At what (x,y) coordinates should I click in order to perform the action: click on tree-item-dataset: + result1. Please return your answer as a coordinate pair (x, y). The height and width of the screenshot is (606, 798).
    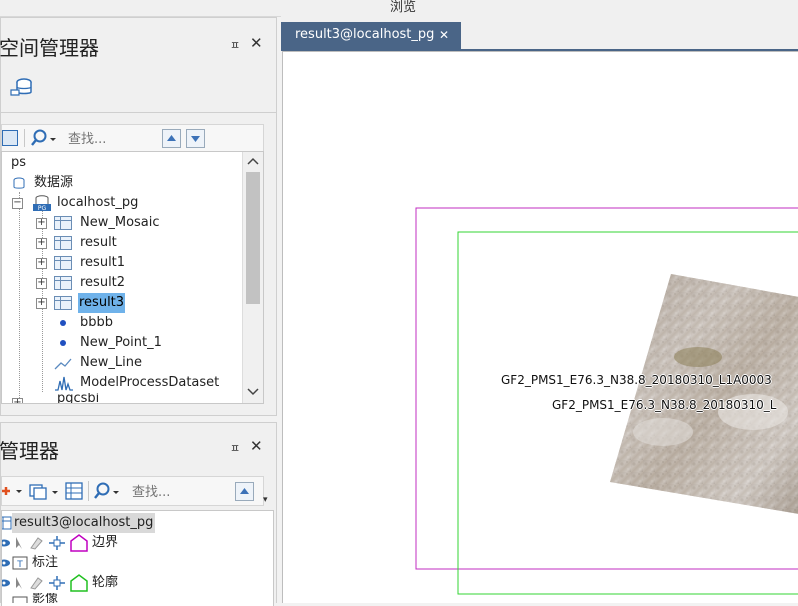
    Looking at the image, I should click on (136, 263).